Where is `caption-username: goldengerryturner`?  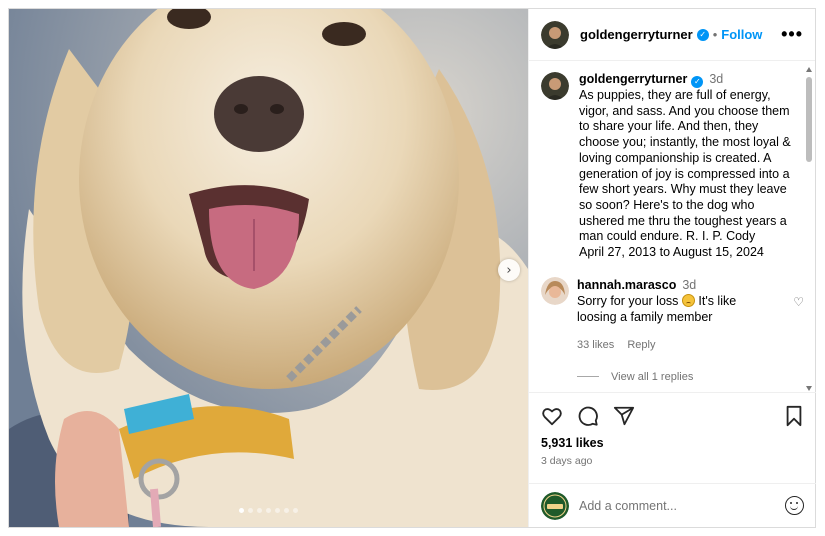
caption-username: goldengerryturner is located at coordinates (633, 79).